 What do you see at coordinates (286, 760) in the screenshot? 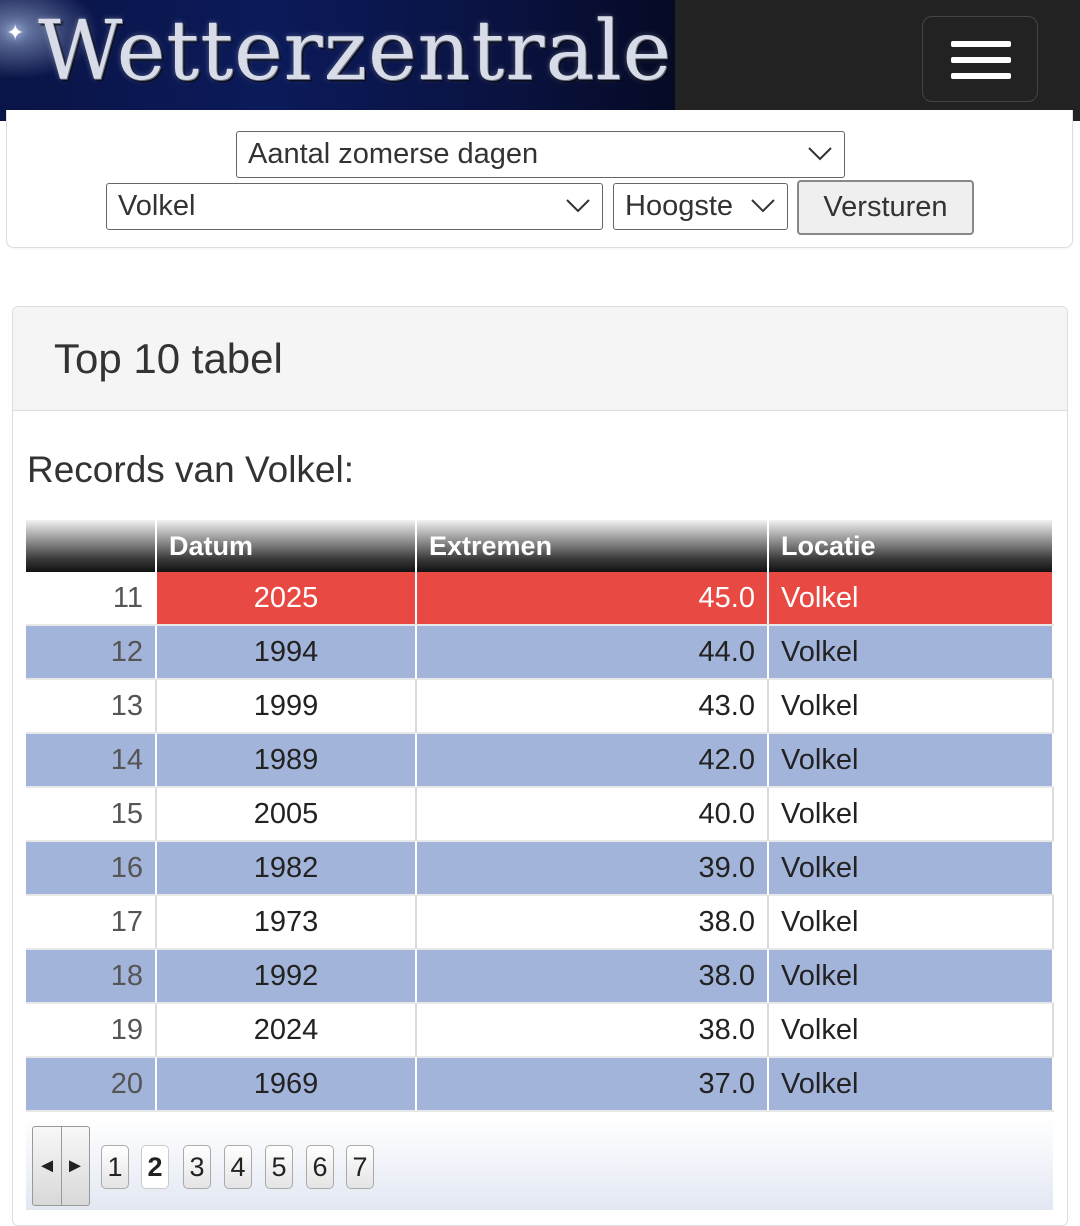
I see `date-cell: 1989` at bounding box center [286, 760].